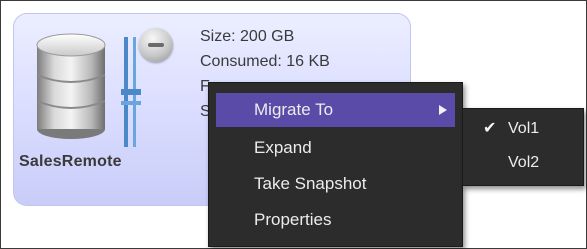 This screenshot has width=587, height=249. I want to click on menu-item-label: Properties, so click(293, 219).